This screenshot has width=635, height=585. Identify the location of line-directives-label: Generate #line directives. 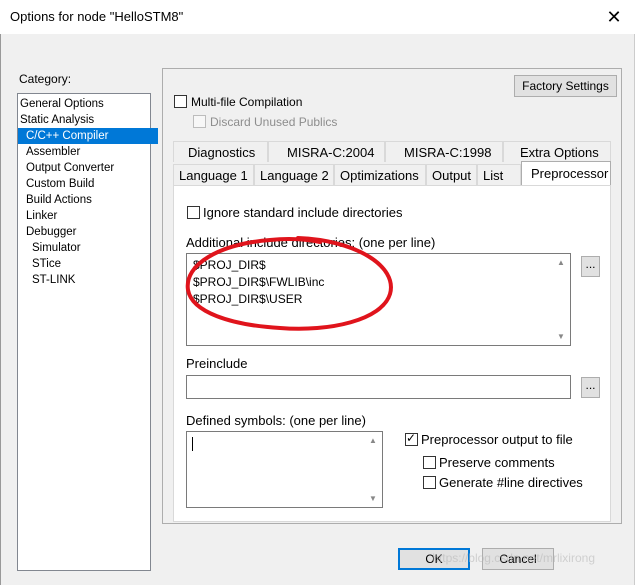
(511, 482).